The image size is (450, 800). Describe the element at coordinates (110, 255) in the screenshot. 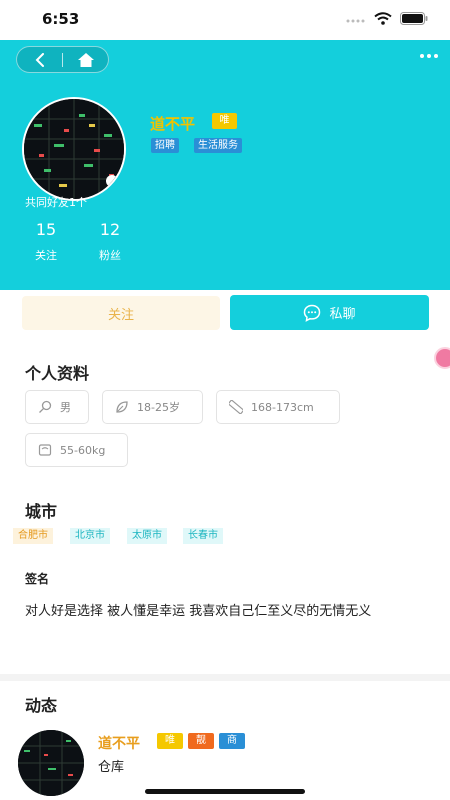

I see `followers-label: 粉丝` at that location.